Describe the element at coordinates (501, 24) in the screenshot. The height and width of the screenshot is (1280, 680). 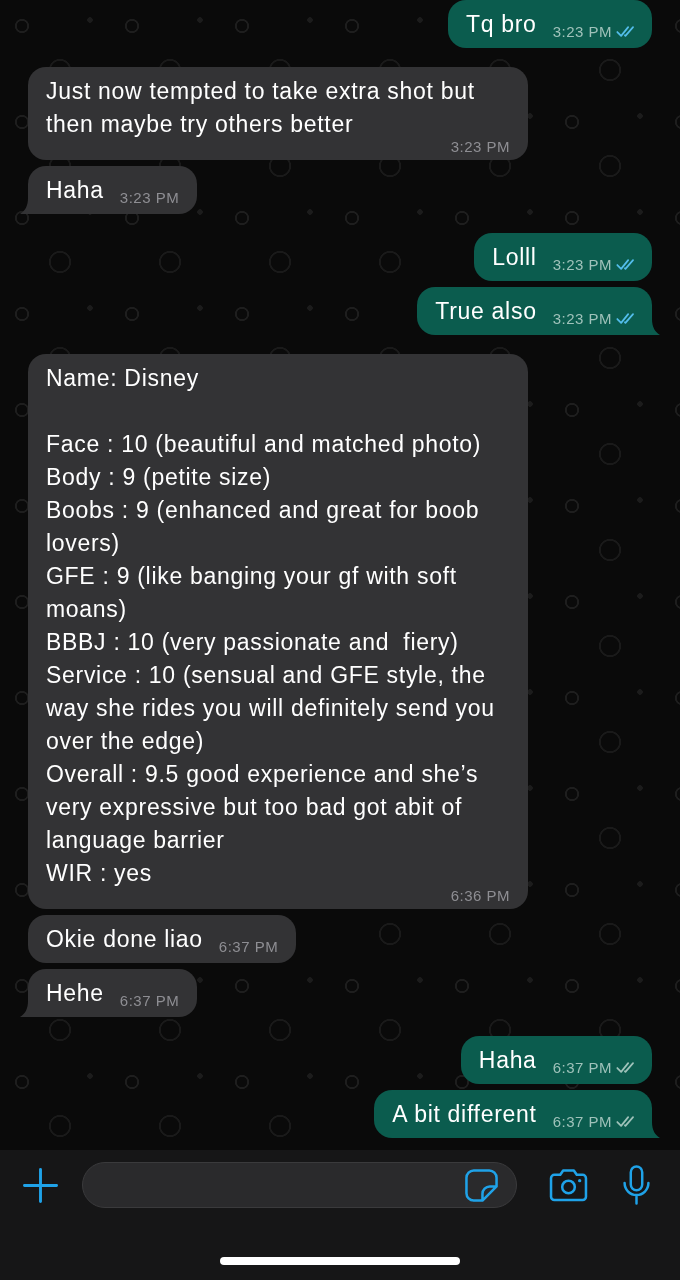
I see `message-text: Tq bro` at that location.